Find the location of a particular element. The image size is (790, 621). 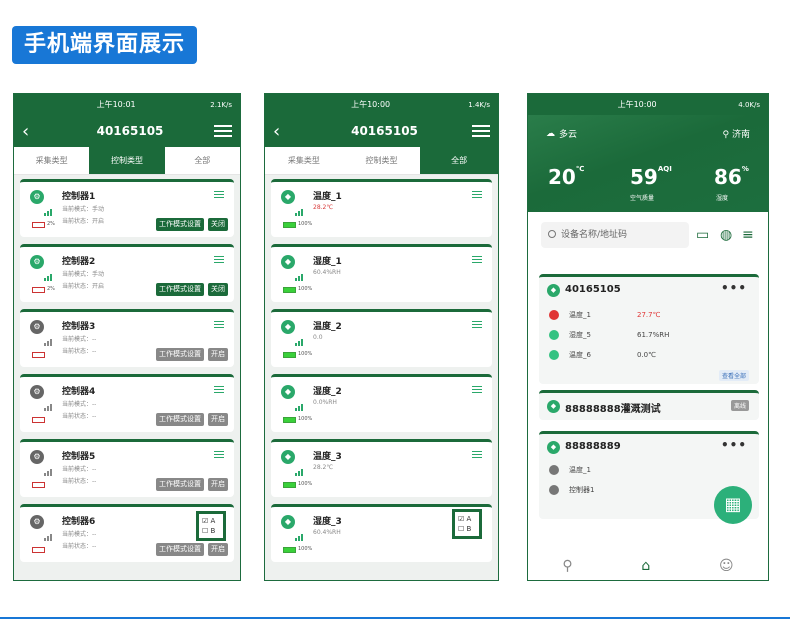

list-item: ◆ 100% 温度_3 28.2℃ is located at coordinates (381, 468).